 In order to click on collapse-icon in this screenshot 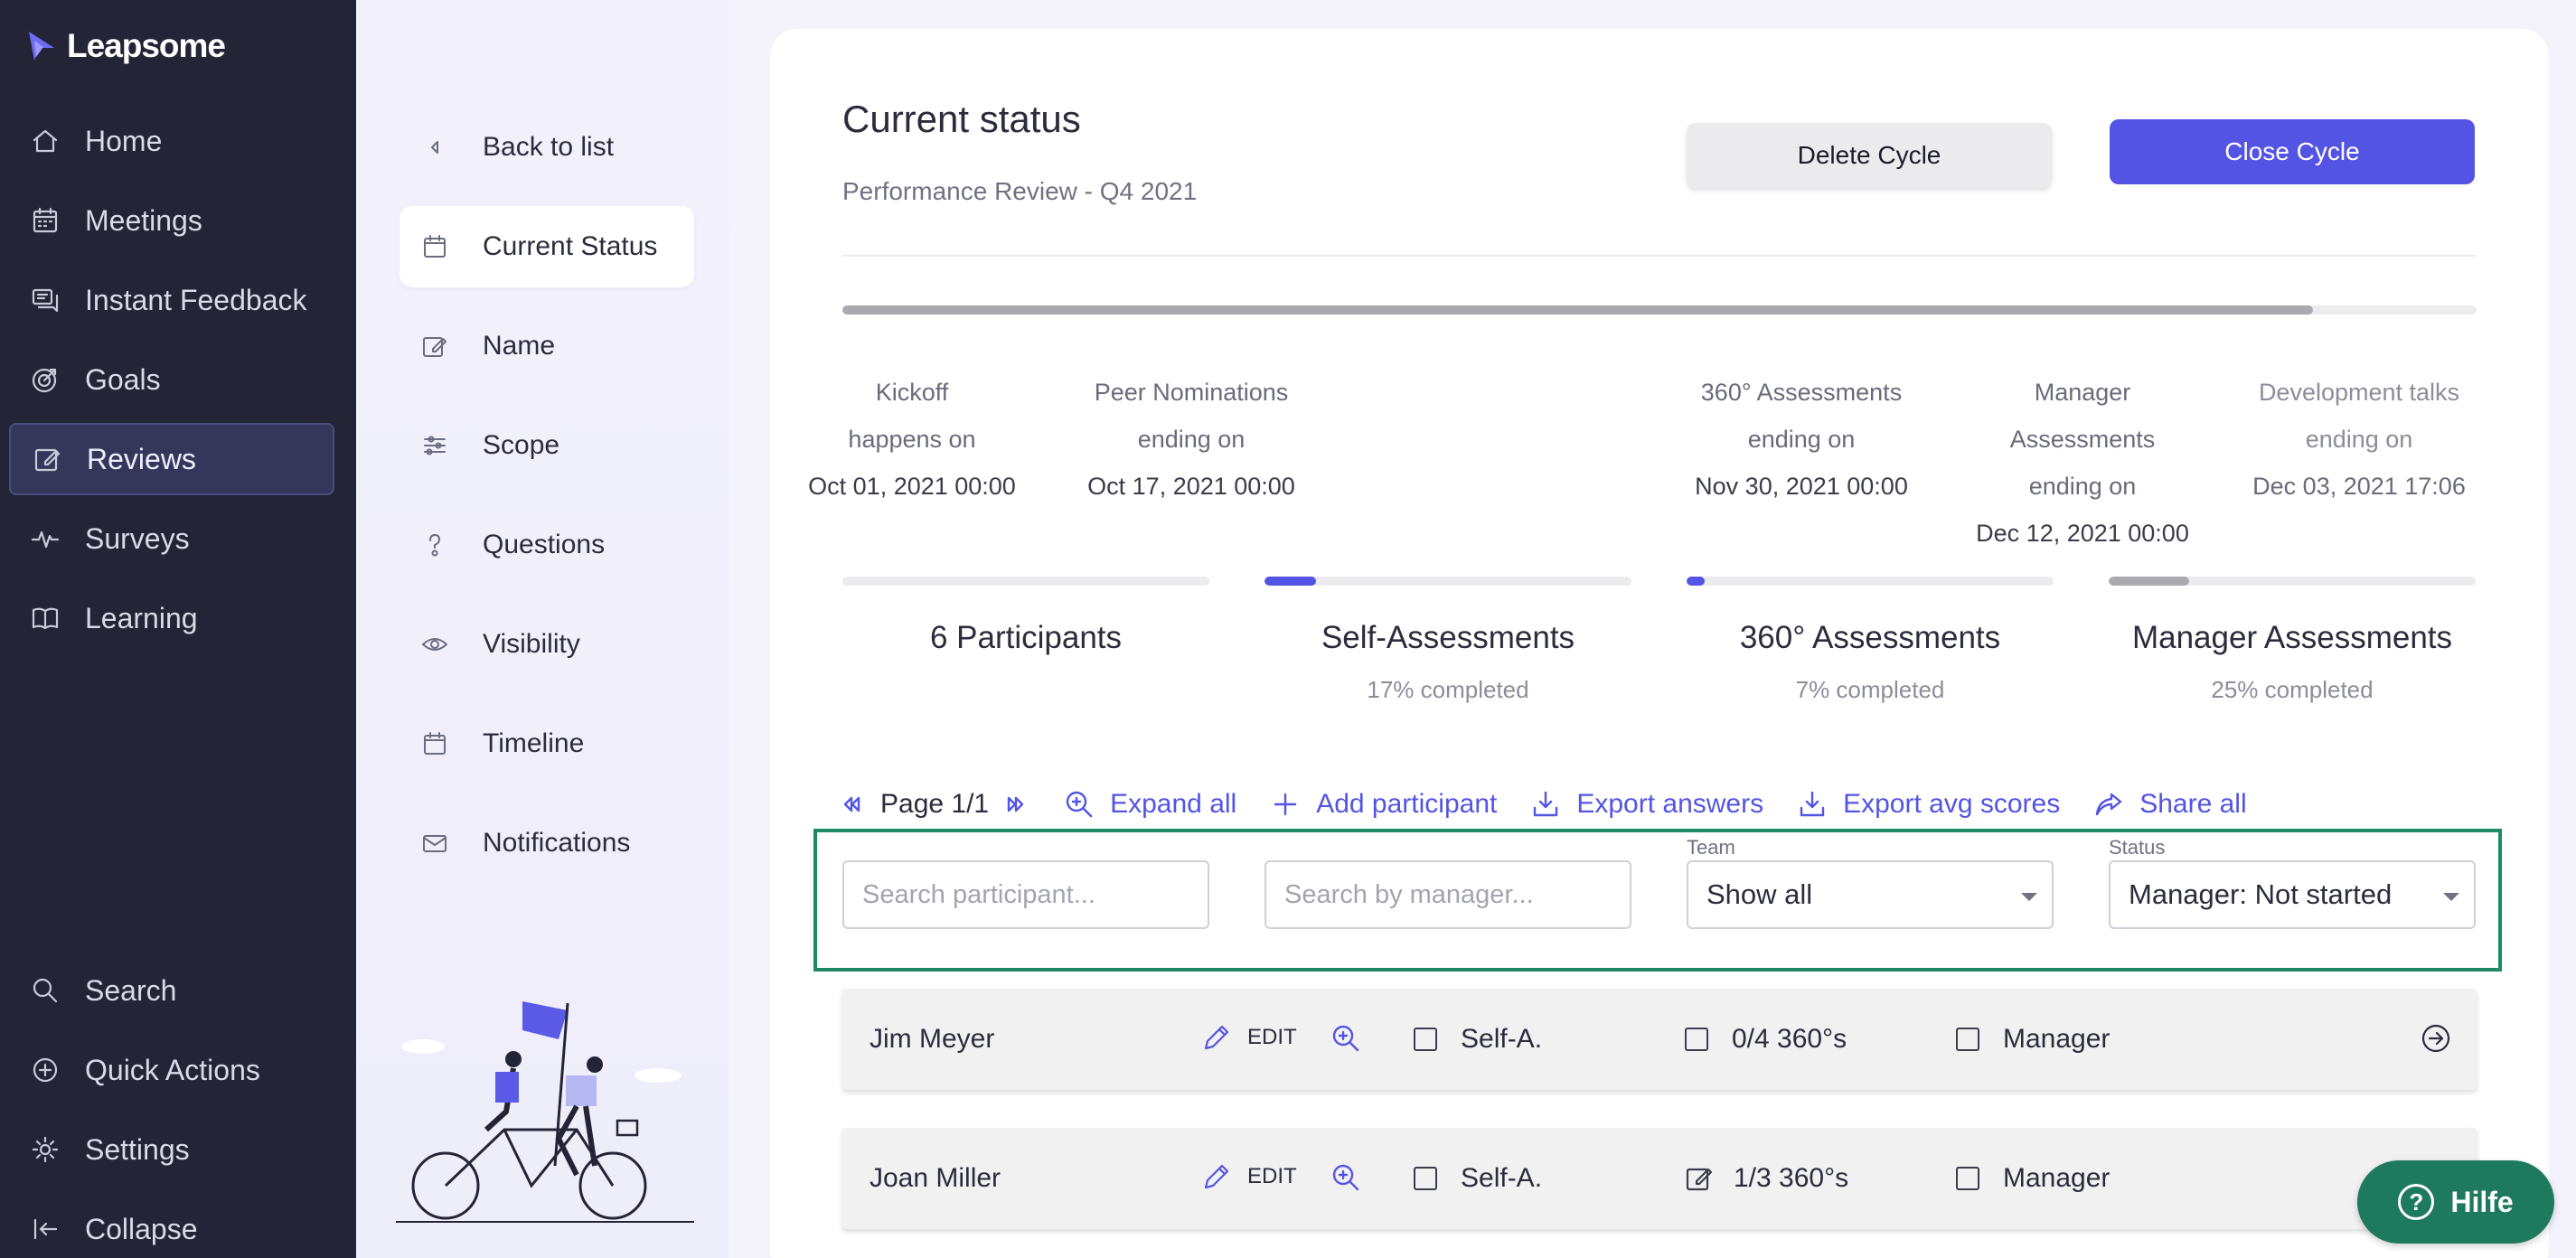, I will do `click(45, 1229)`.